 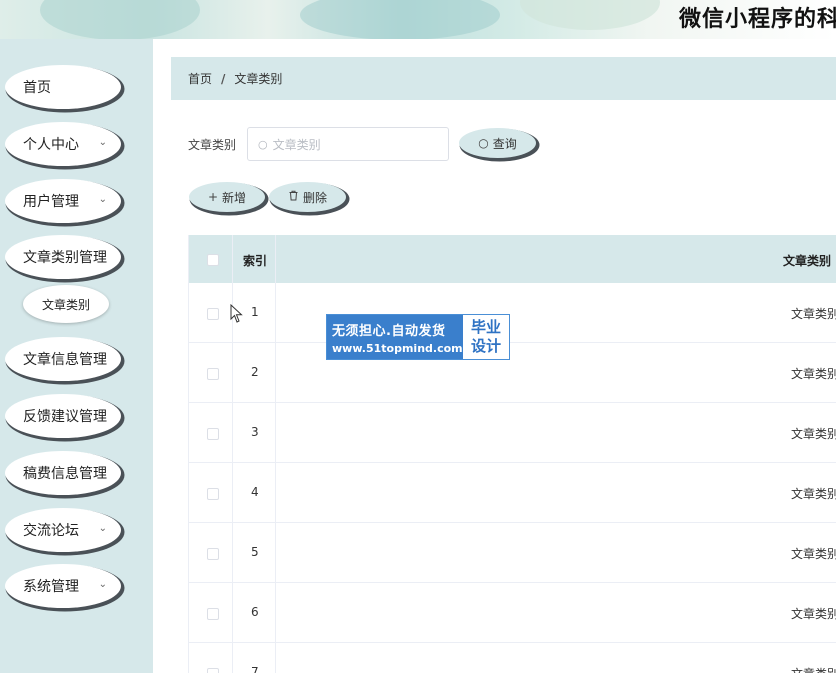 What do you see at coordinates (255, 669) in the screenshot?
I see `row-index: 7` at bounding box center [255, 669].